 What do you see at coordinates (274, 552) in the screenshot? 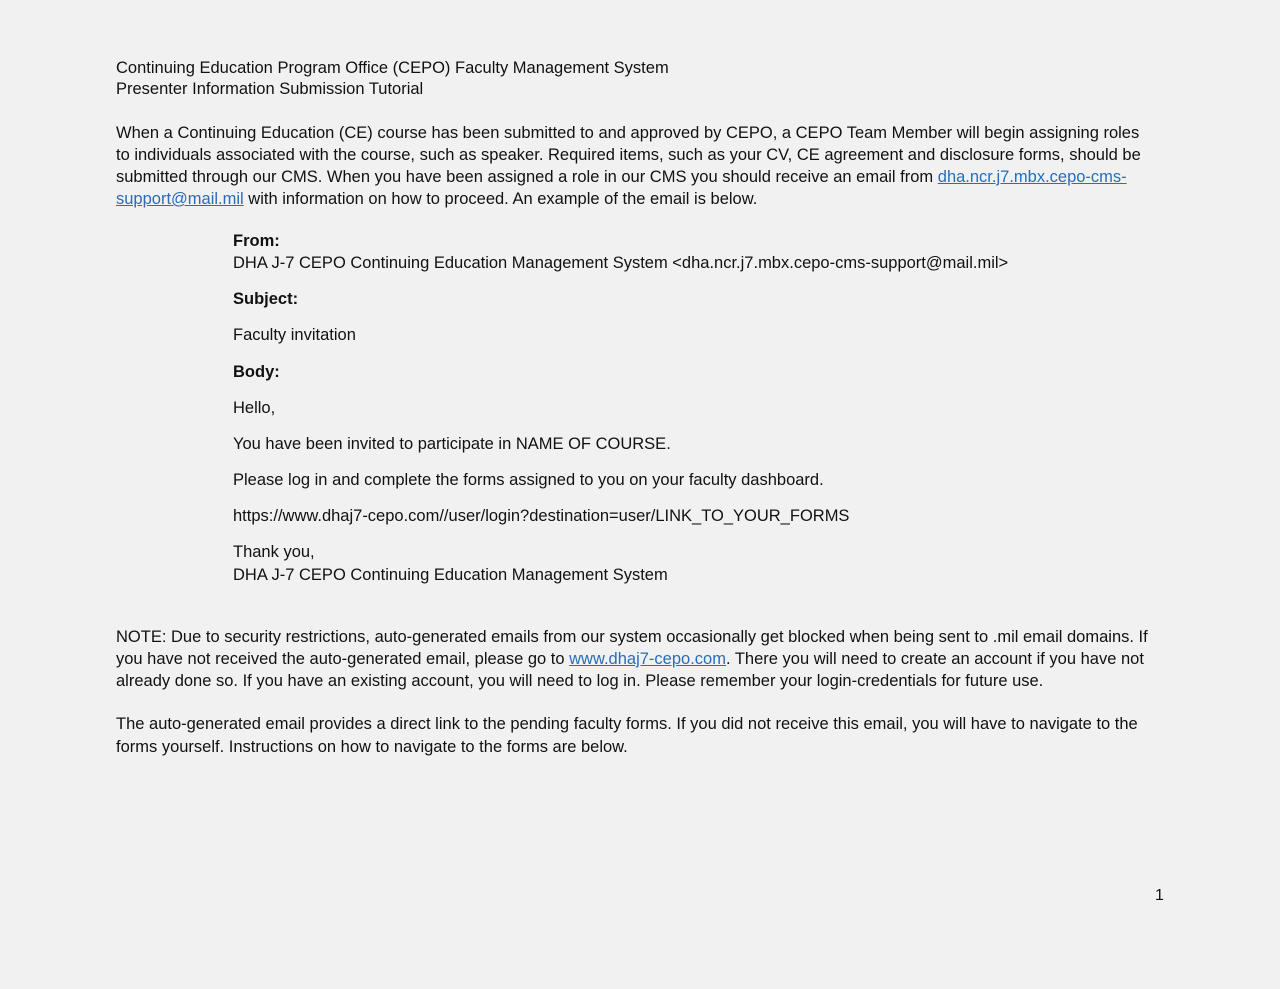
I see `email-signoff: Thank you,` at bounding box center [274, 552].